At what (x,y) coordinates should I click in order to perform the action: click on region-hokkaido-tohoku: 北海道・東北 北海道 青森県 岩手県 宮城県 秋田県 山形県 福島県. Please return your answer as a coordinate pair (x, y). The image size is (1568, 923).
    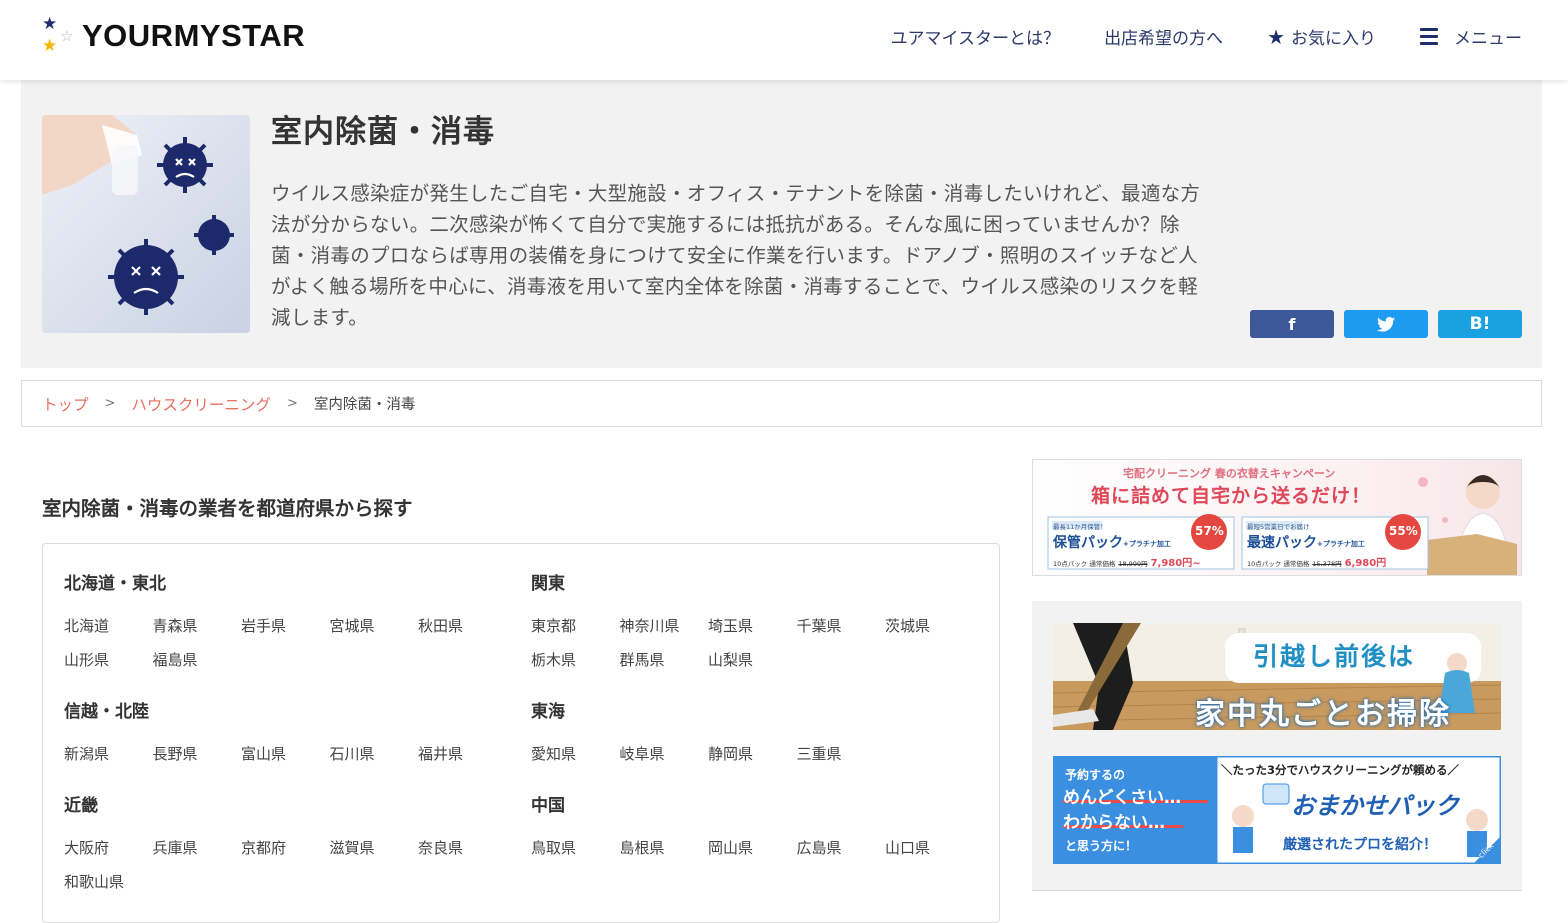
    Looking at the image, I should click on (284, 619).